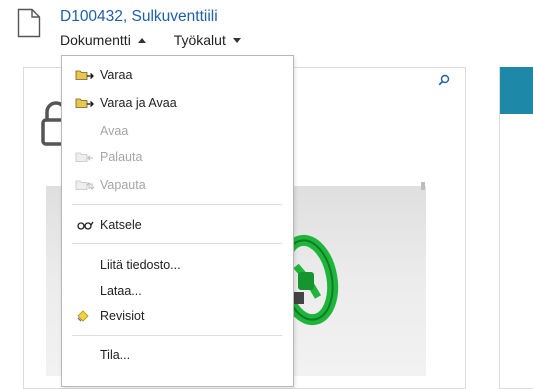 Image resolution: width=533 pixels, height=389 pixels. I want to click on secondary-card-header, so click(516, 90).